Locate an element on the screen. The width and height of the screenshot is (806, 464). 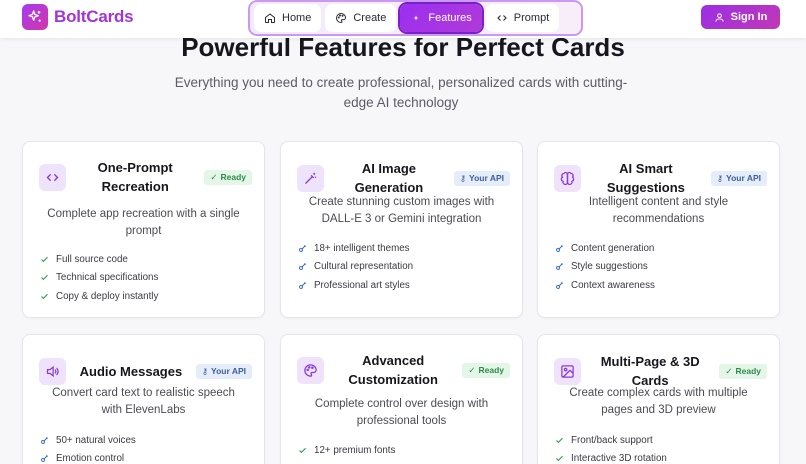
card-title: AI Image Generation is located at coordinates (389, 178).